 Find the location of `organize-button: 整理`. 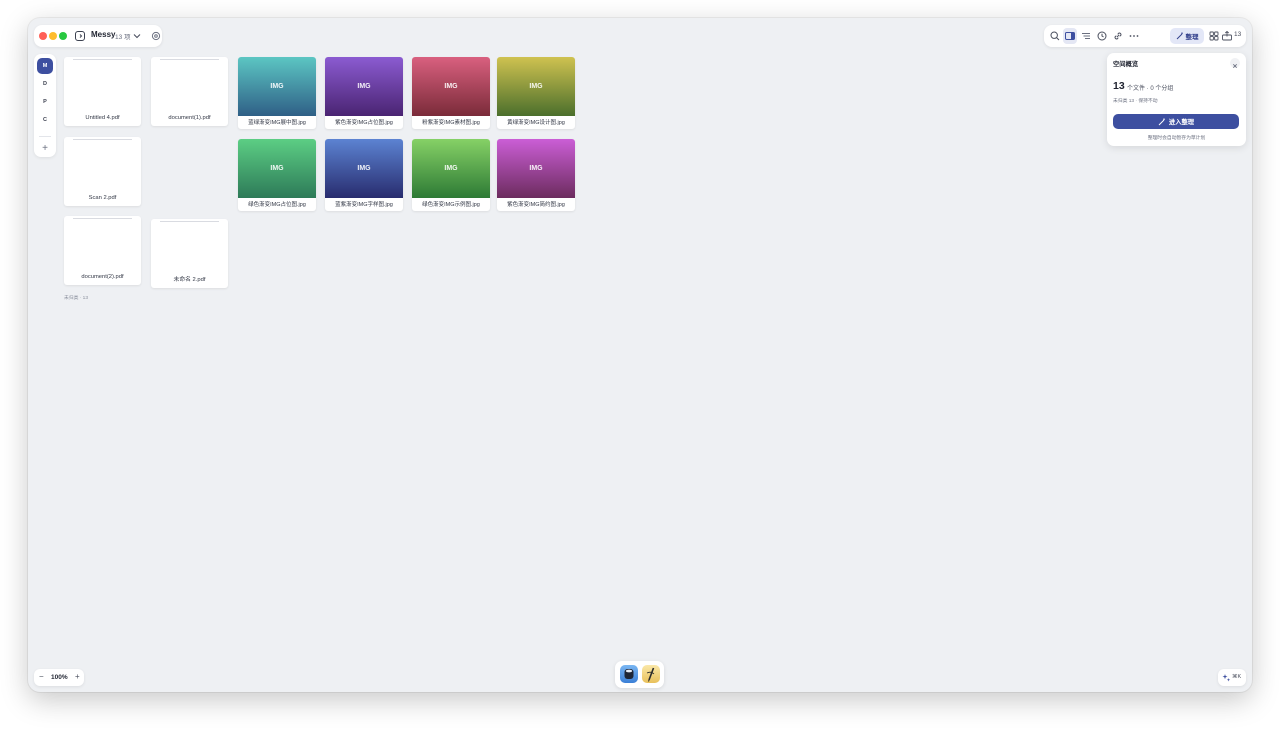

organize-button: 整理 is located at coordinates (1187, 36).